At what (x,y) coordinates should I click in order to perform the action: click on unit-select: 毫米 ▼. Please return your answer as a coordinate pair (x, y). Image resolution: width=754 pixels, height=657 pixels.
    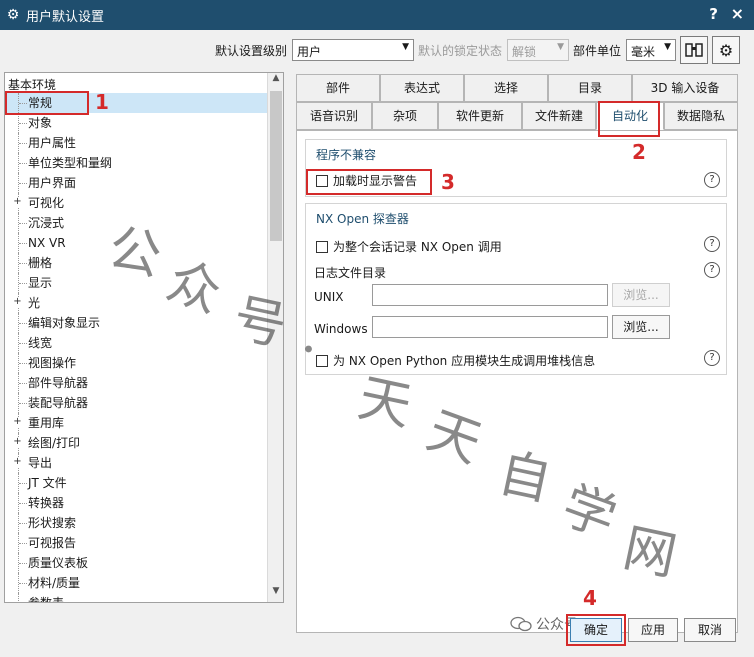
    Looking at the image, I should click on (651, 50).